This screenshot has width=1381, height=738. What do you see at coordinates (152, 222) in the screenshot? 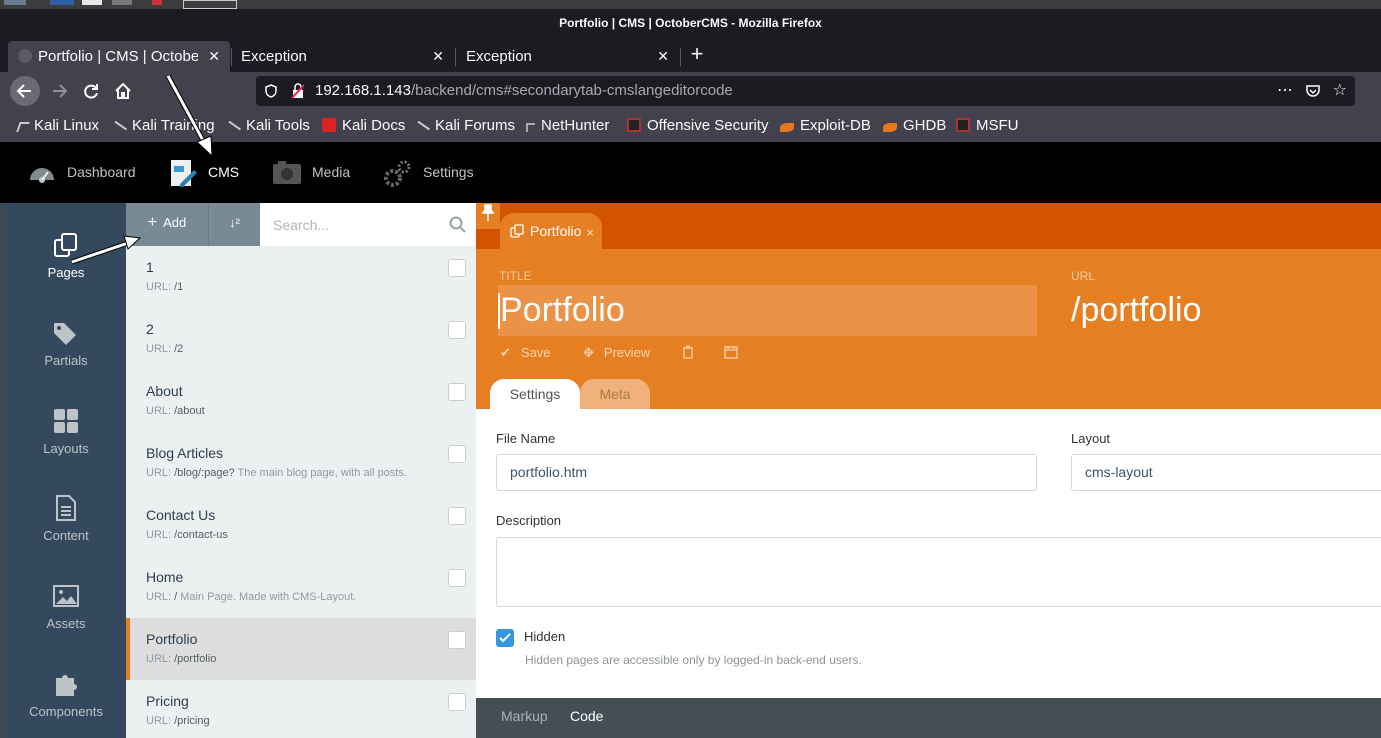
I see `plus-icon: +` at bounding box center [152, 222].